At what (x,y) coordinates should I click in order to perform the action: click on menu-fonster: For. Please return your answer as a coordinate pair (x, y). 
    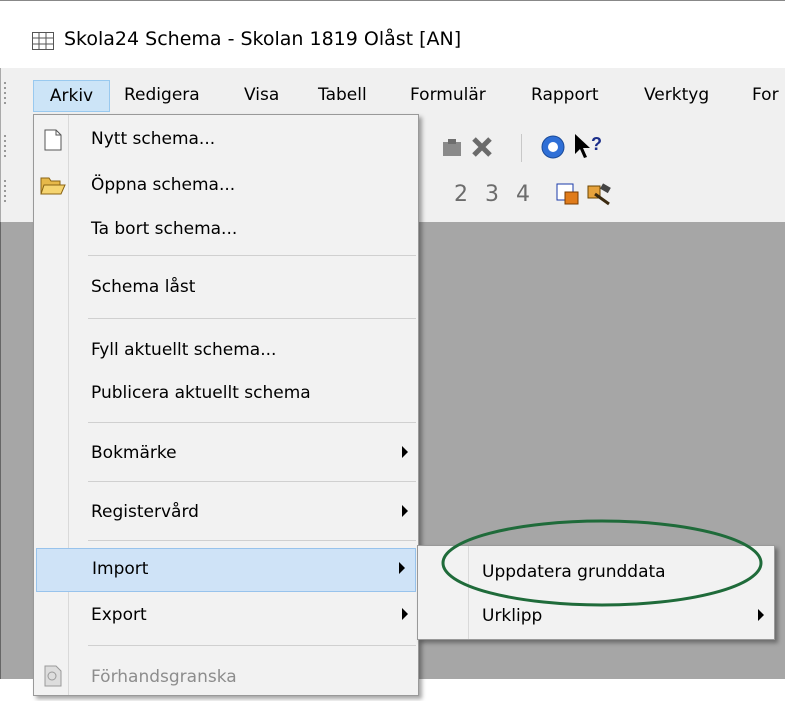
    Looking at the image, I should click on (765, 95).